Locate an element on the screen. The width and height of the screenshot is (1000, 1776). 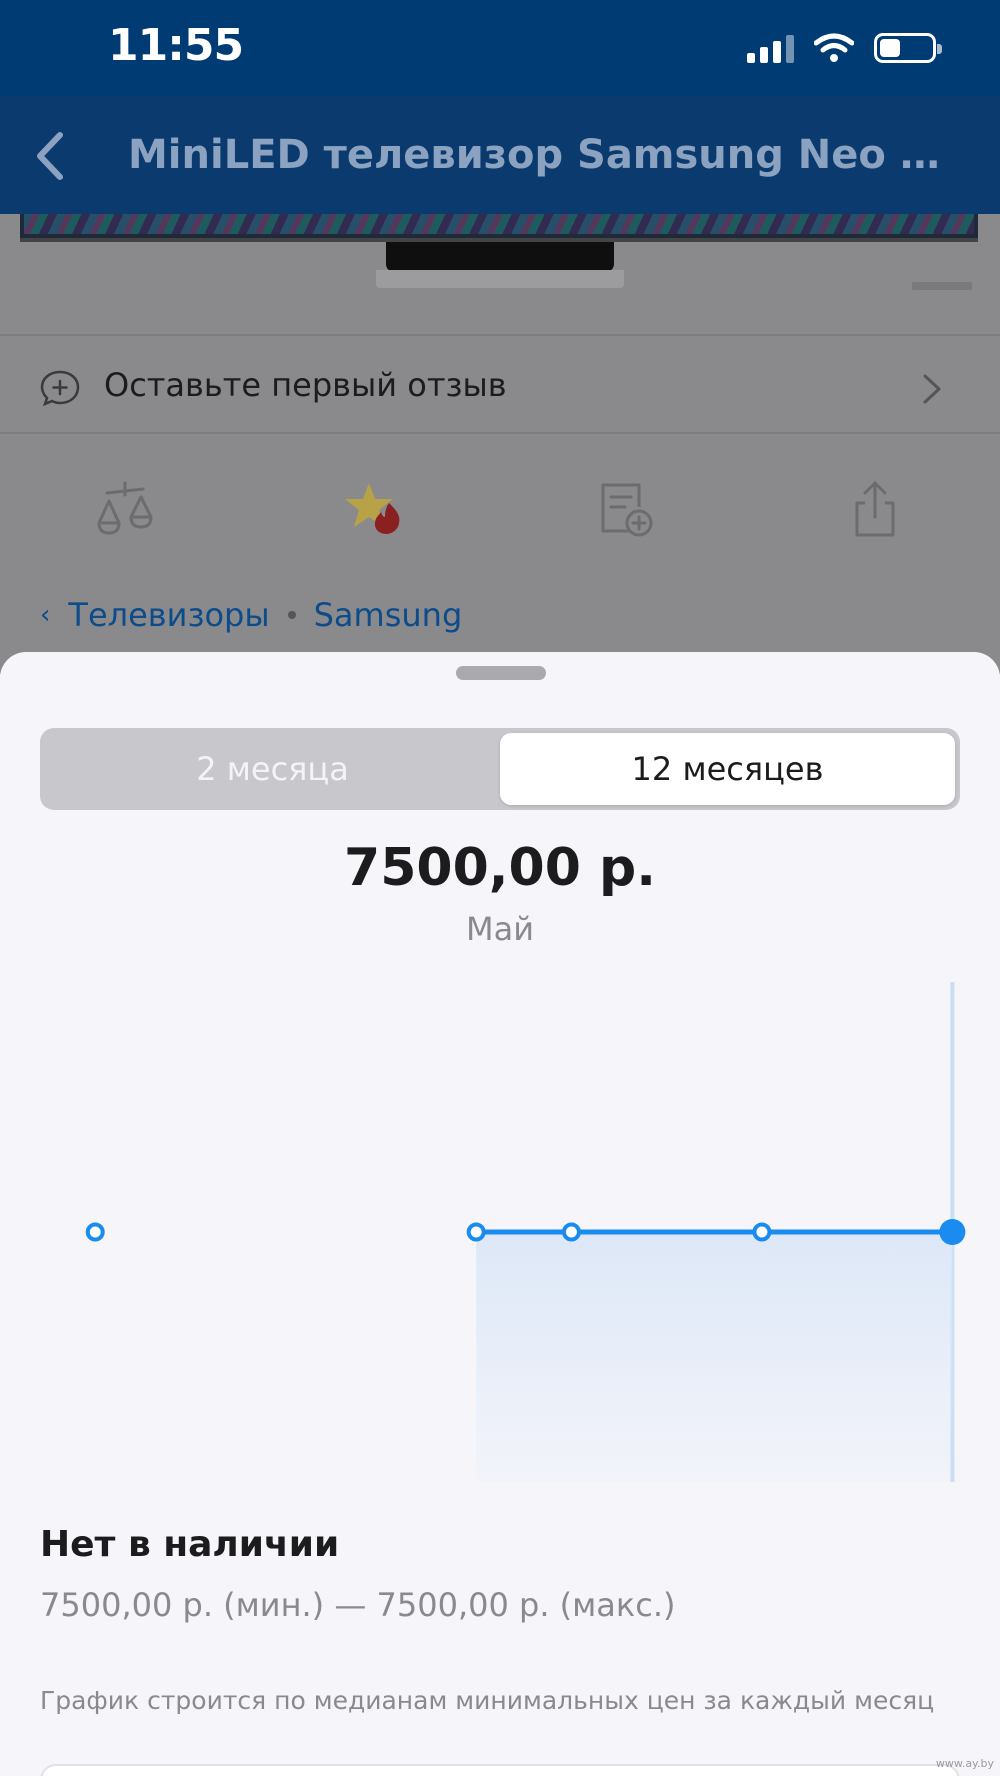
favorite-button is located at coordinates (375, 509).